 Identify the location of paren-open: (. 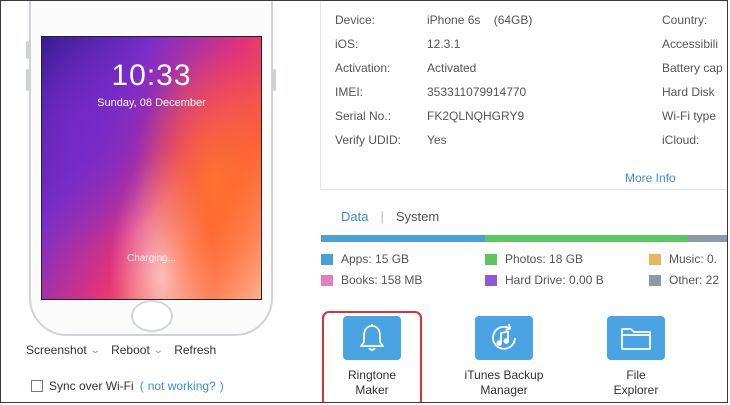
(141, 386).